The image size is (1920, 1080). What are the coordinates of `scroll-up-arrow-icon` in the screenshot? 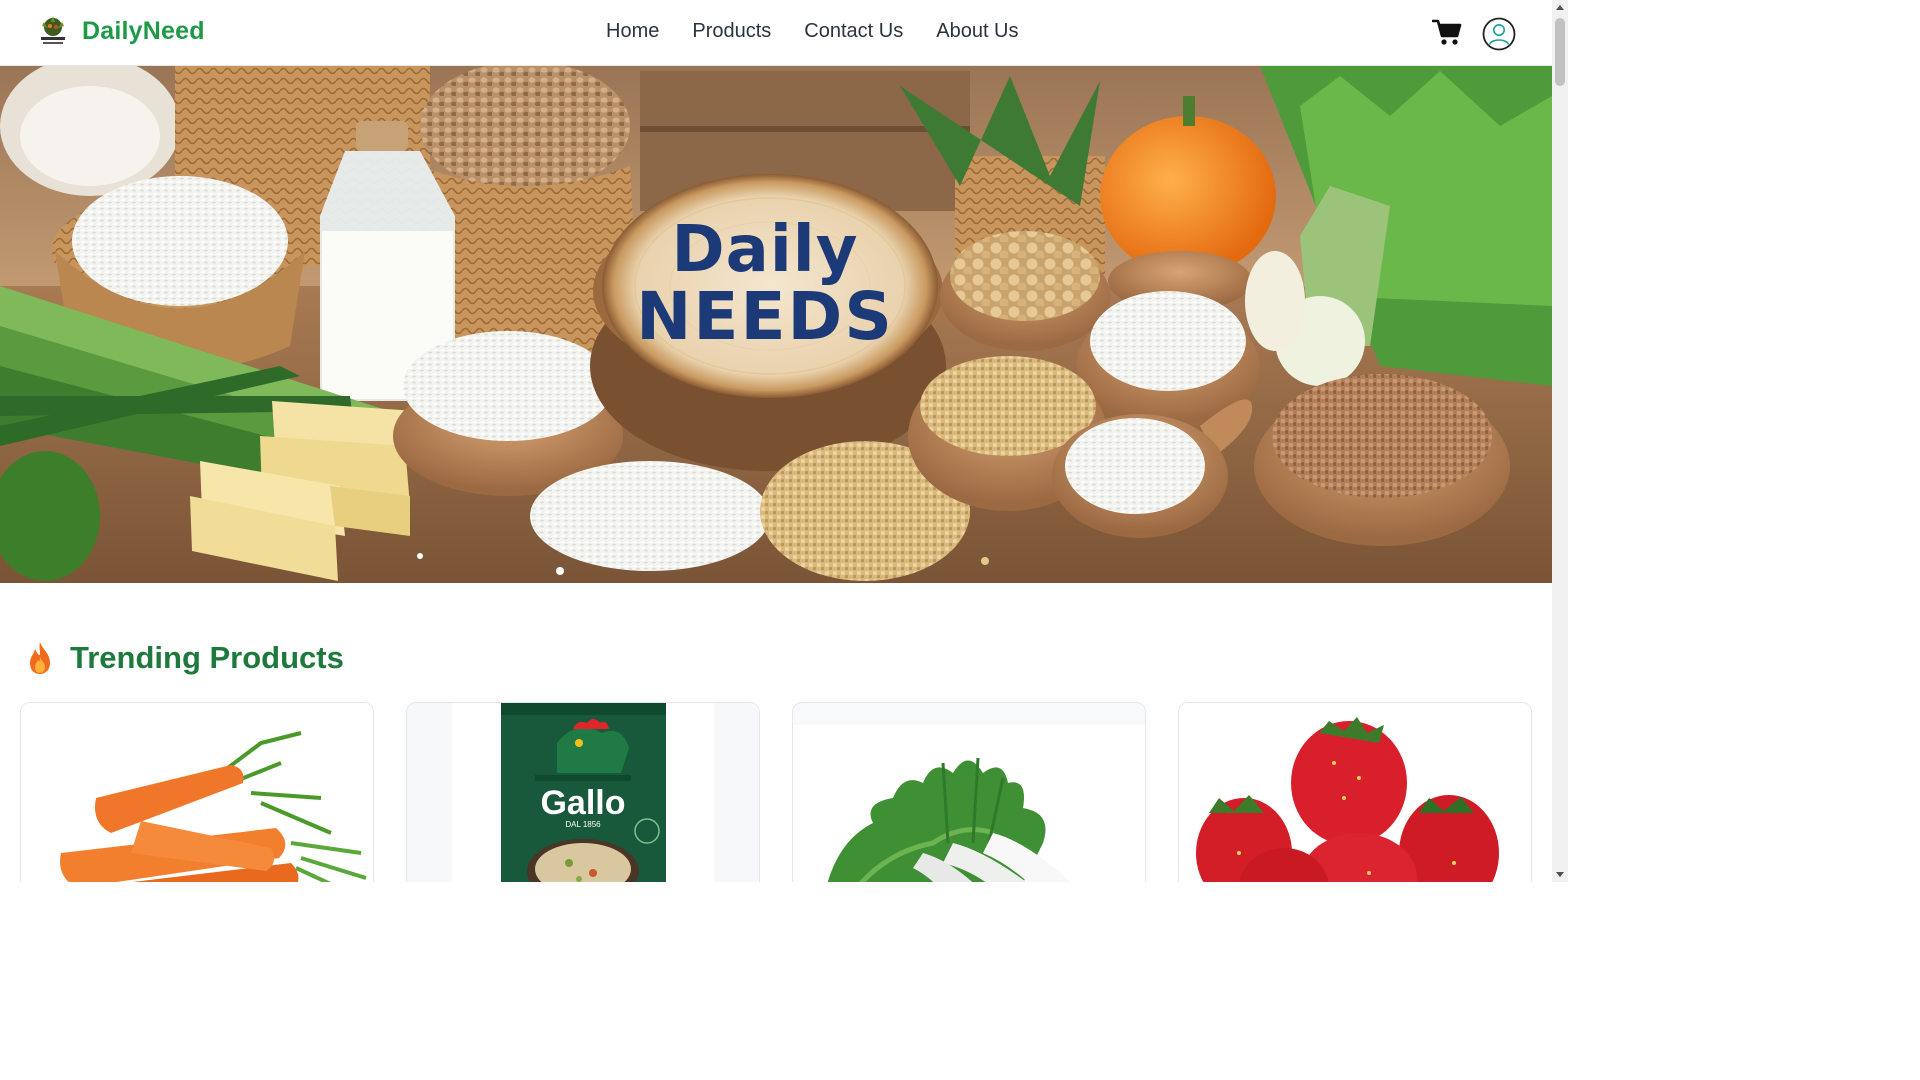 It's located at (1560, 8).